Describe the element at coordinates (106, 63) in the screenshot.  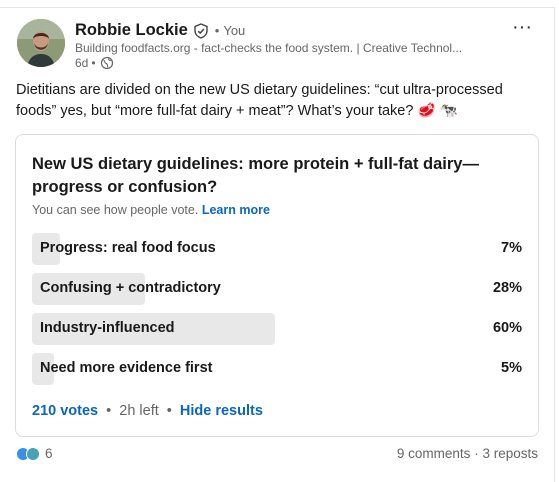
I see `globe-icon` at that location.